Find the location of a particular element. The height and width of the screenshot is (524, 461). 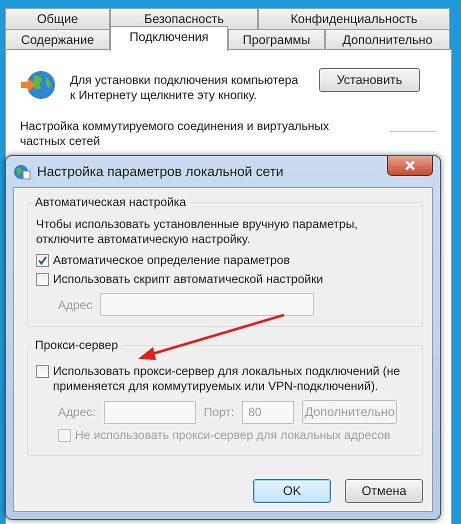

tab: Общие is located at coordinates (57, 18).